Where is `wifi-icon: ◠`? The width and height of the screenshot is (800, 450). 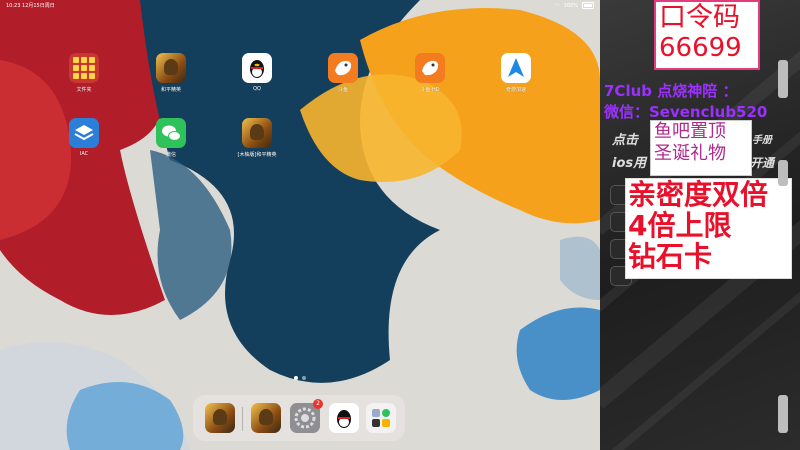 wifi-icon: ◠ is located at coordinates (557, 5).